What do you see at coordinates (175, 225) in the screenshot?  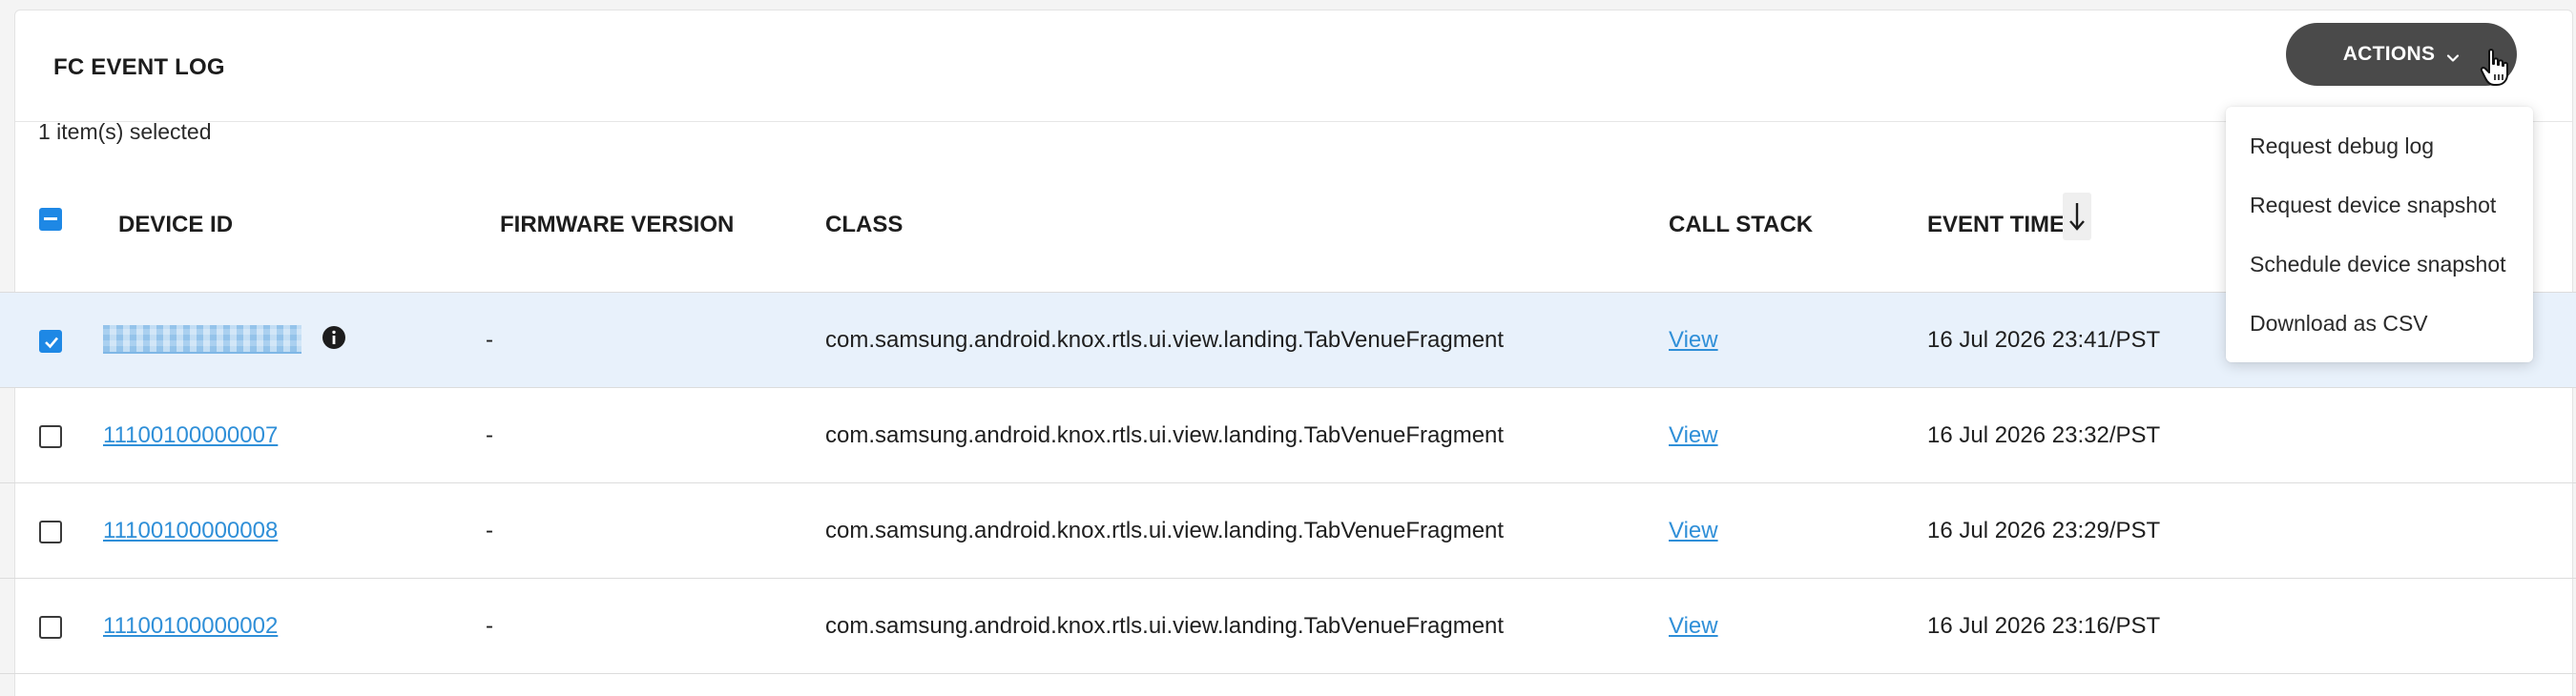 I see `column-header-device-id: DEVICE ID` at bounding box center [175, 225].